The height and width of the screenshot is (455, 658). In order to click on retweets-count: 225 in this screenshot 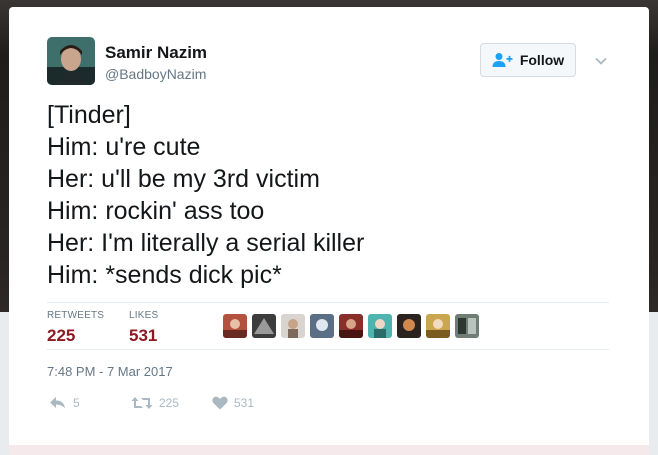, I will do `click(61, 335)`.